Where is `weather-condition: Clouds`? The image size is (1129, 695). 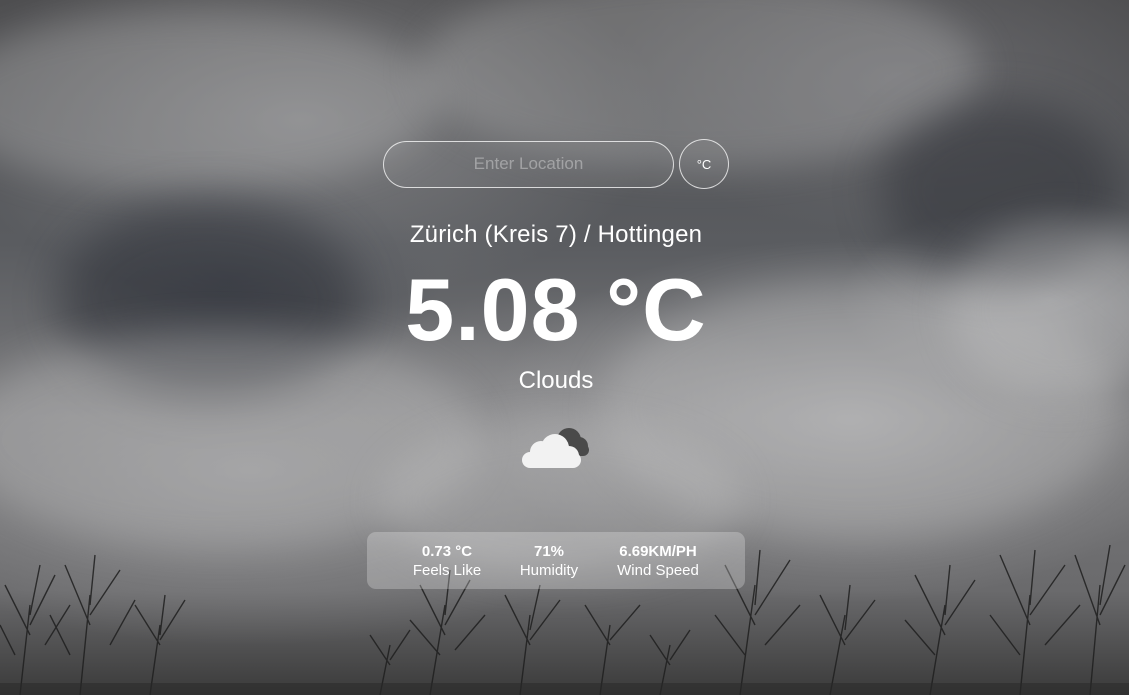 weather-condition: Clouds is located at coordinates (556, 380).